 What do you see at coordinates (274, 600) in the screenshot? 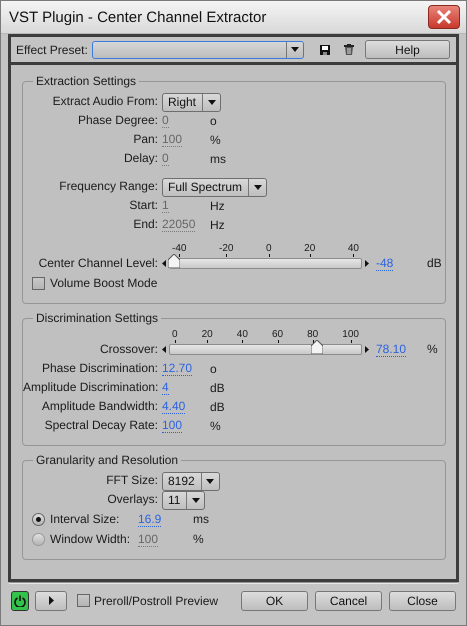
I see `dialog-button: OK` at bounding box center [274, 600].